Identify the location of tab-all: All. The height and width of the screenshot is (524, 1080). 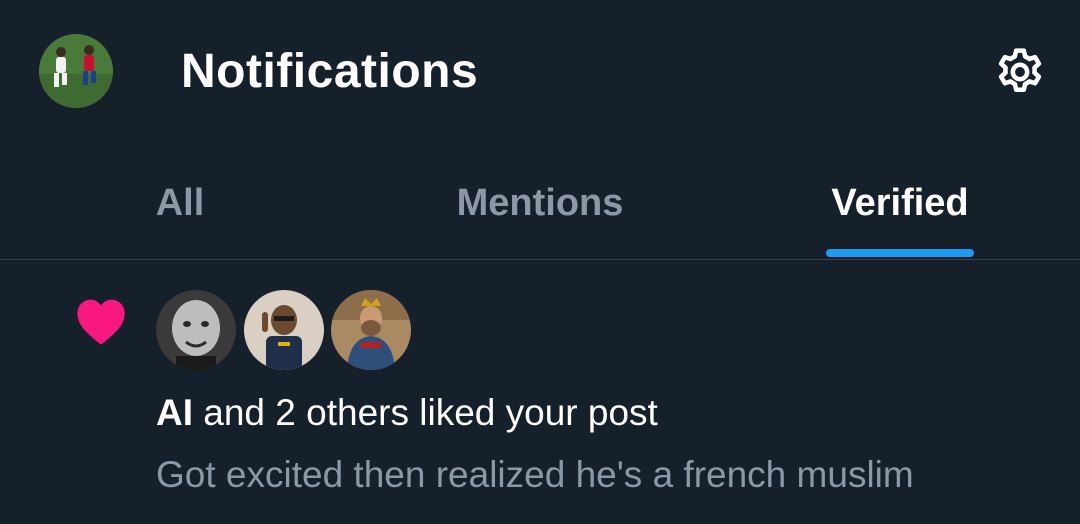
(180, 204).